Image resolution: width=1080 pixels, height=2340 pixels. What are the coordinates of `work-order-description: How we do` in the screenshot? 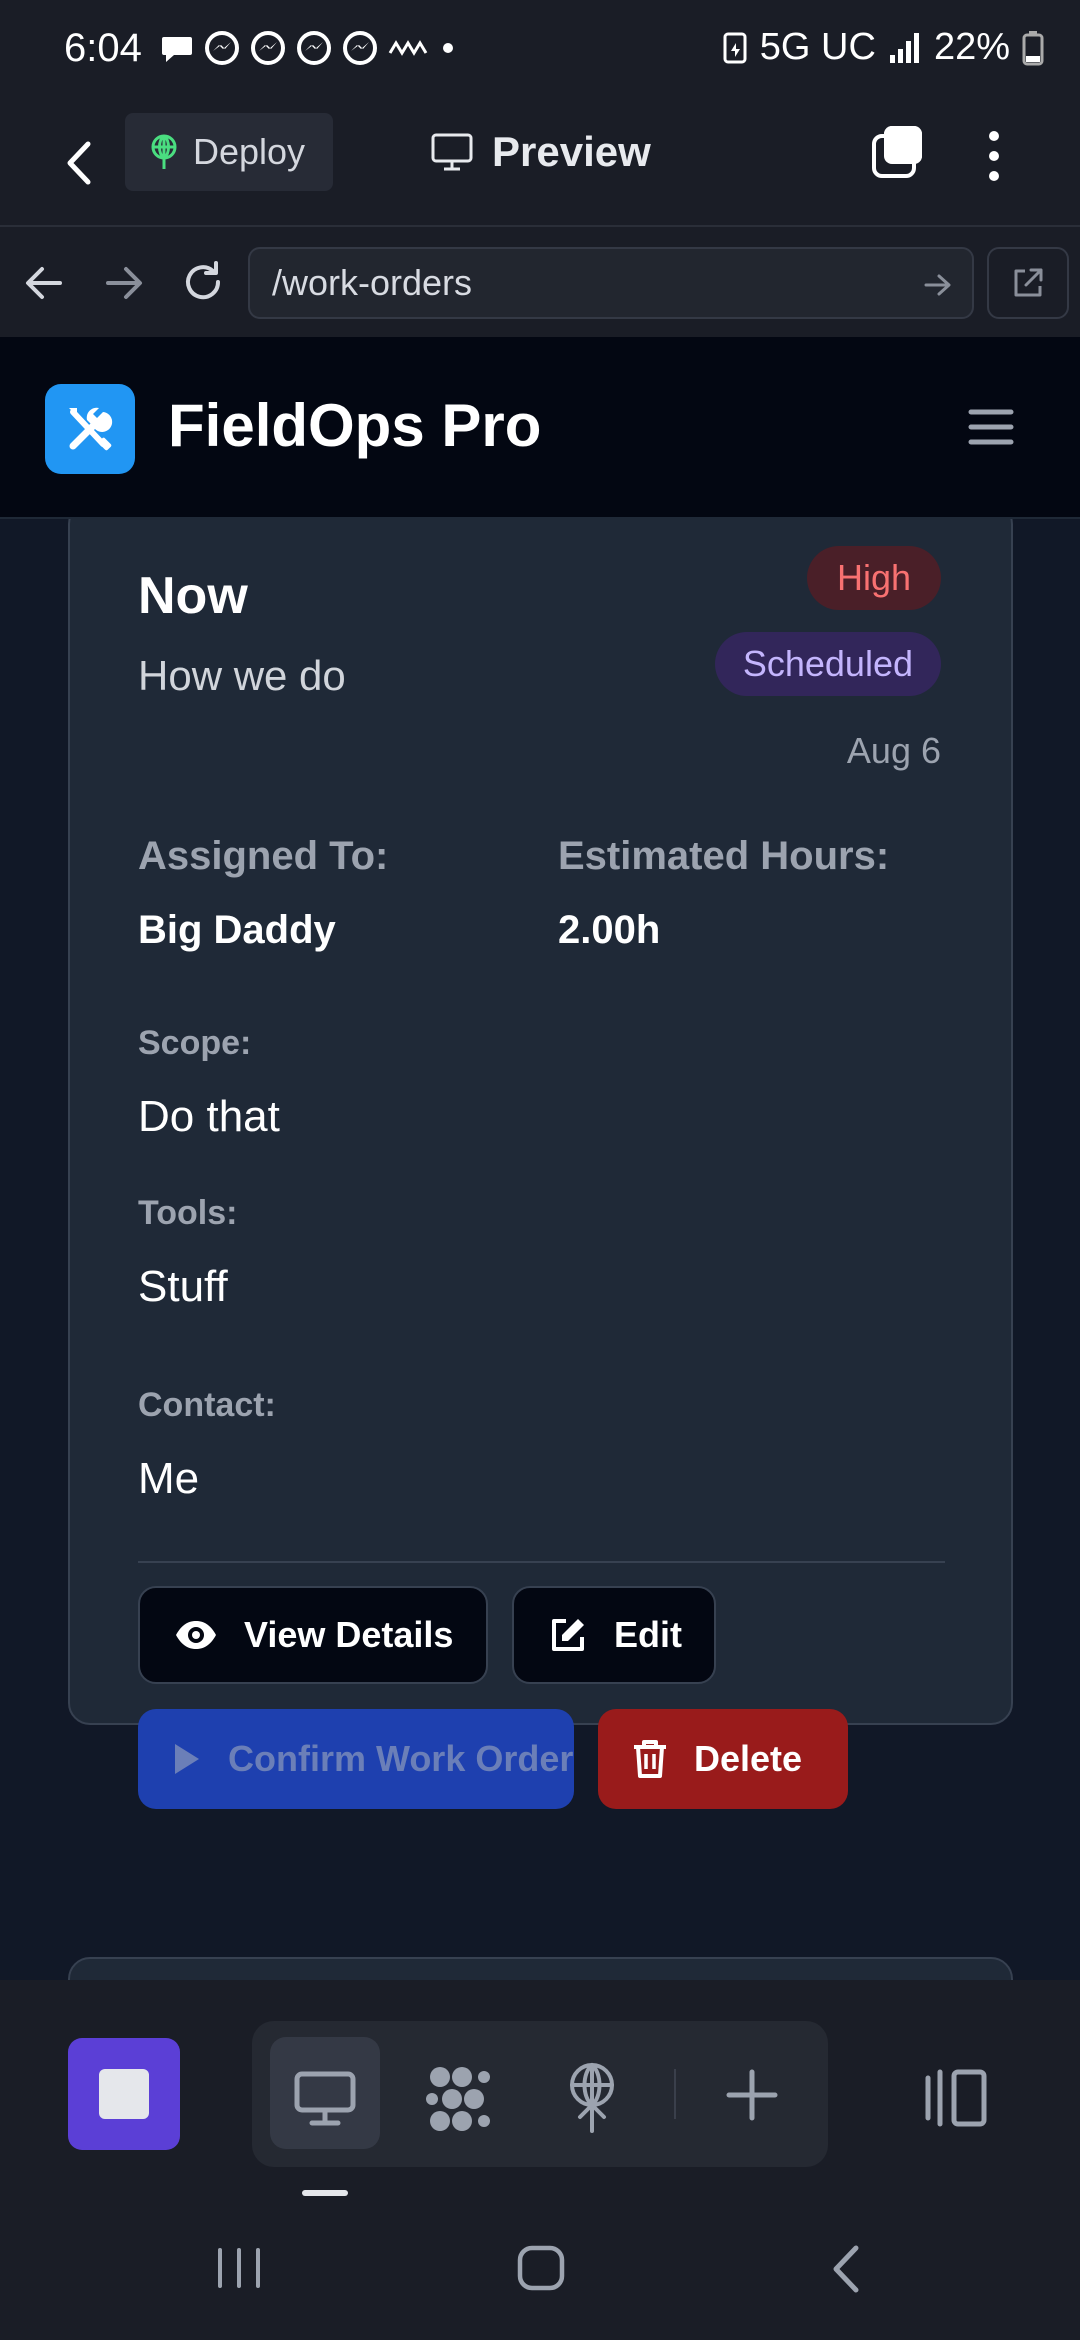 It's located at (242, 675).